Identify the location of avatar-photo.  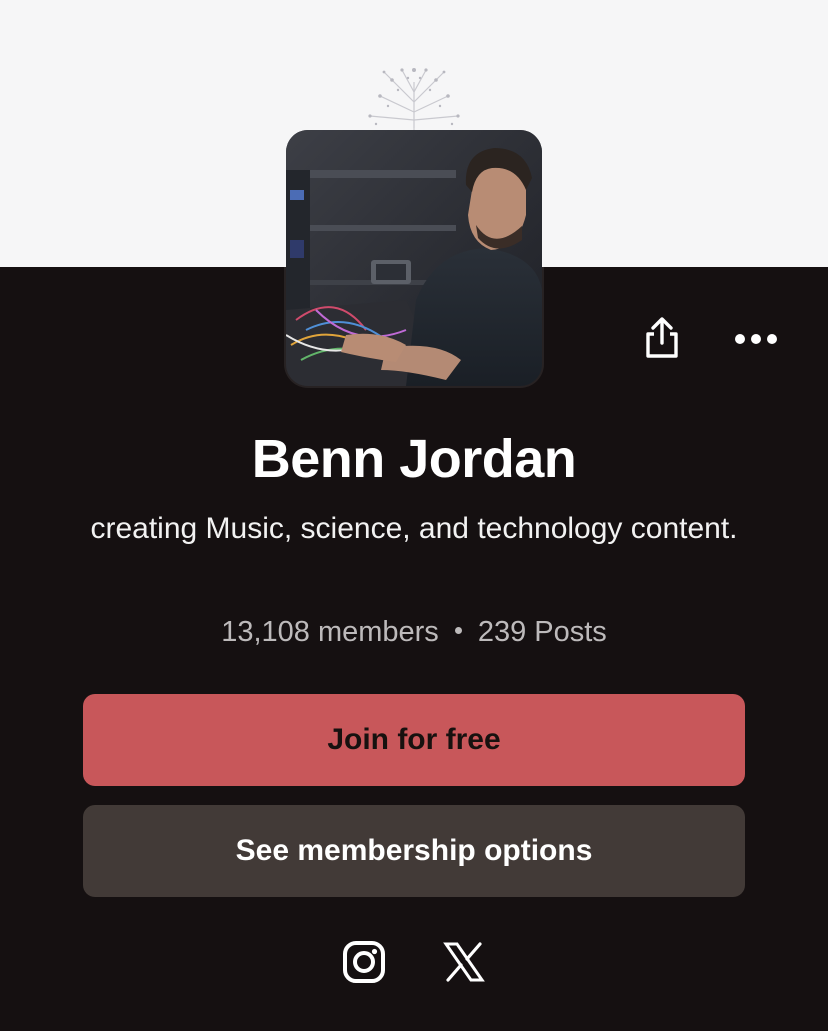
(414, 258).